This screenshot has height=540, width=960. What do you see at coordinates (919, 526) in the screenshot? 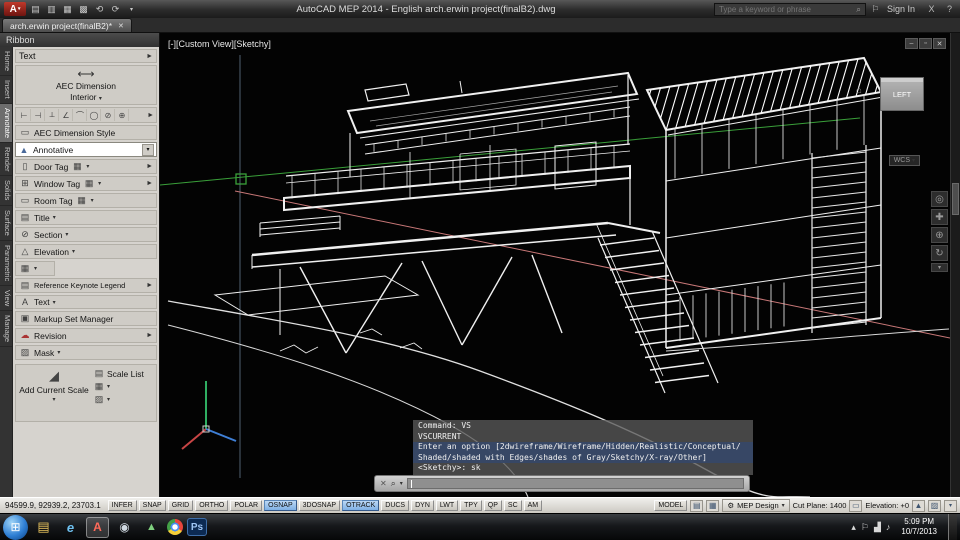
I see `taskbar-clock: 5:09 PM 10/7/2013` at bounding box center [919, 526].